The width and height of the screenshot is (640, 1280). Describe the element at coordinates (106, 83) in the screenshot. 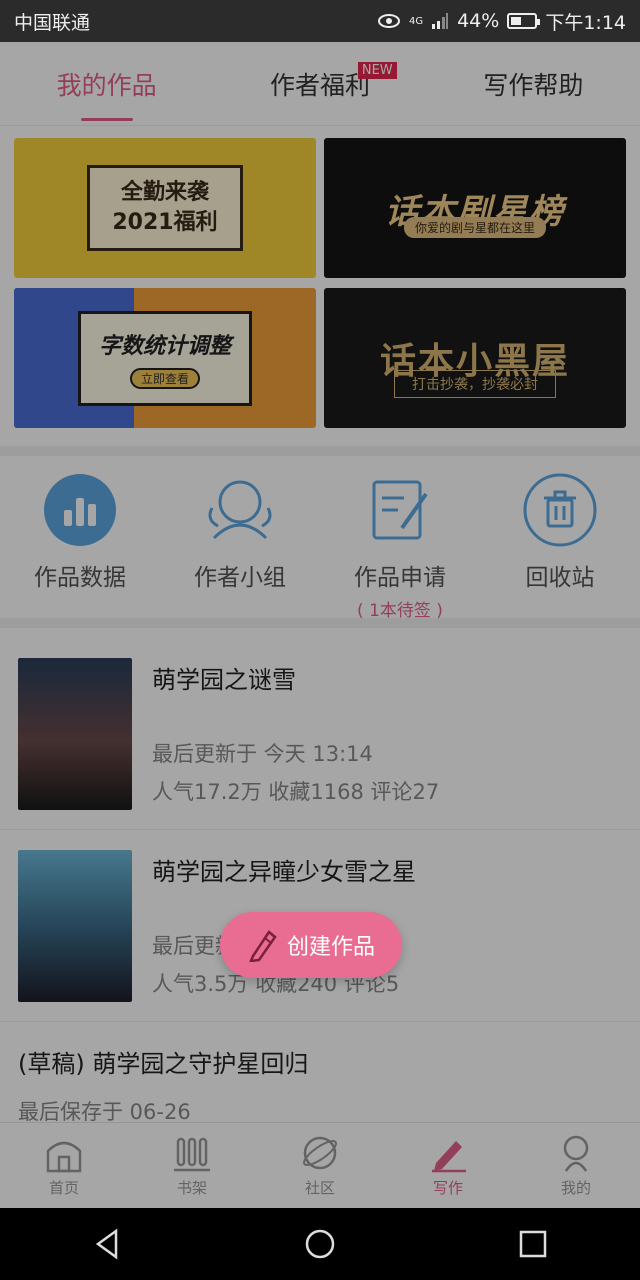

I see `tab-my-works: 我的作品` at that location.